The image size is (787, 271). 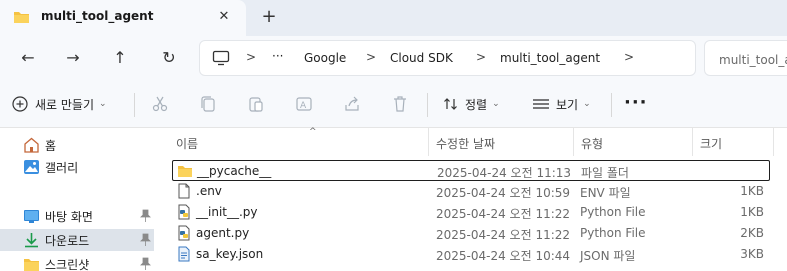 I want to click on file-name: .env, so click(x=209, y=191).